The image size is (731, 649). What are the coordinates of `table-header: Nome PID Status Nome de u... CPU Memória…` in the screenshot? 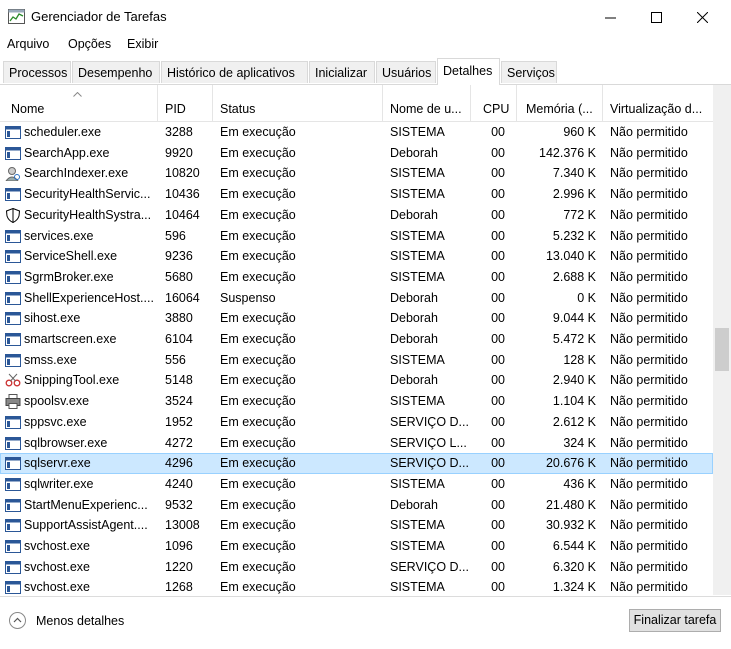 It's located at (356, 103).